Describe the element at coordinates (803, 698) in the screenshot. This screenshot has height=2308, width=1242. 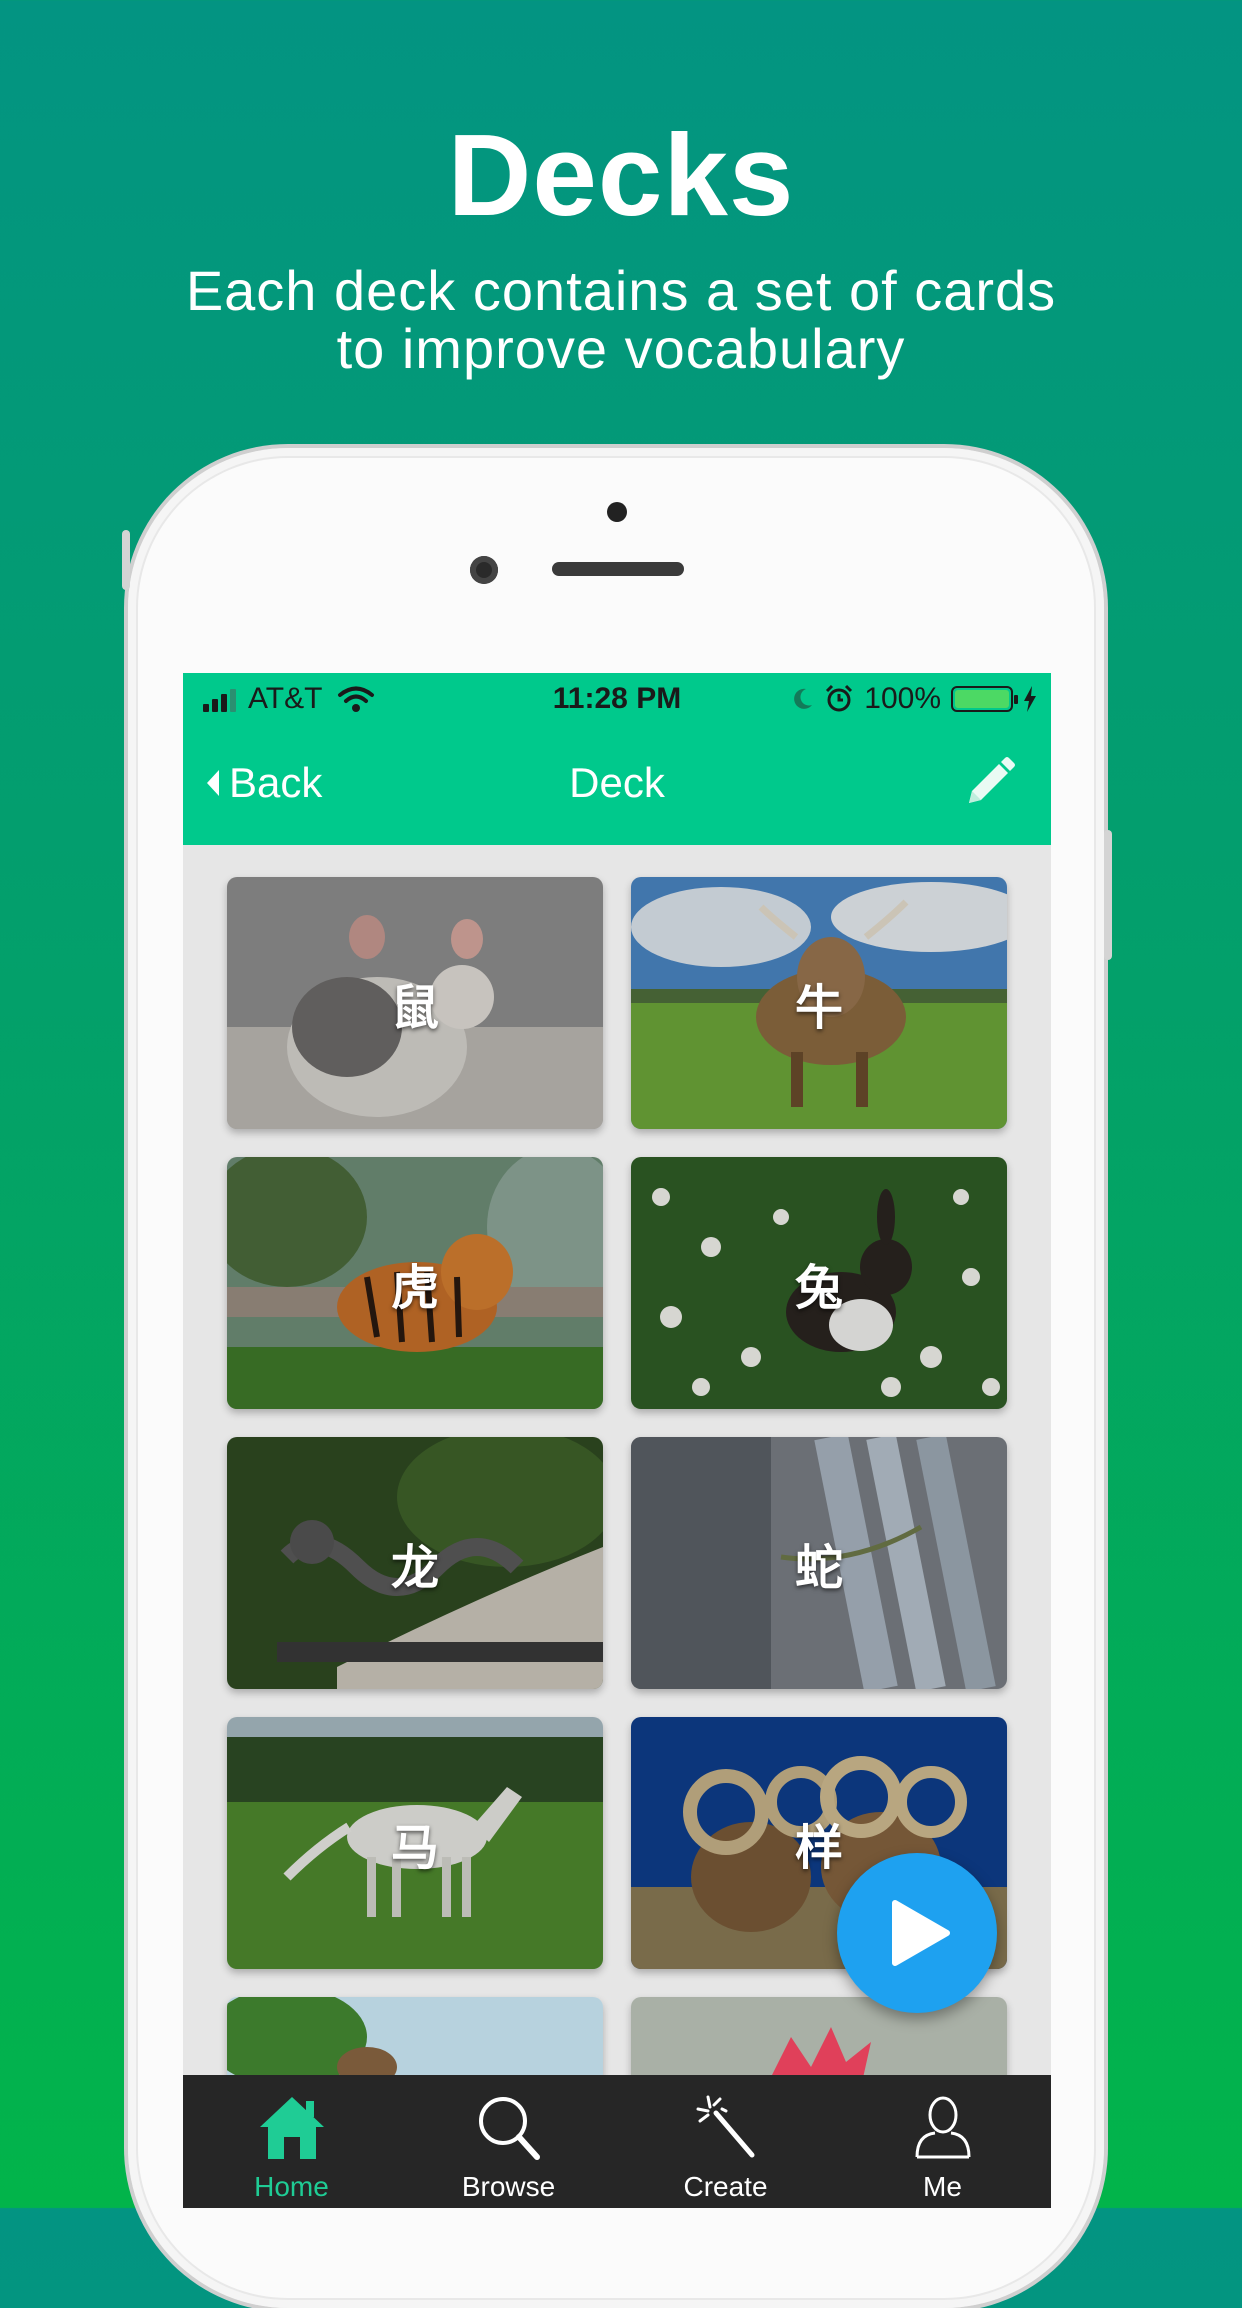
I see `moon-icon` at that location.